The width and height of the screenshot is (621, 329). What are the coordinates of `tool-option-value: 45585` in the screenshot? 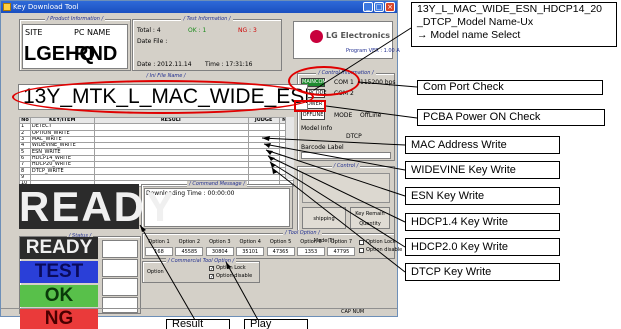 It's located at (189, 251).